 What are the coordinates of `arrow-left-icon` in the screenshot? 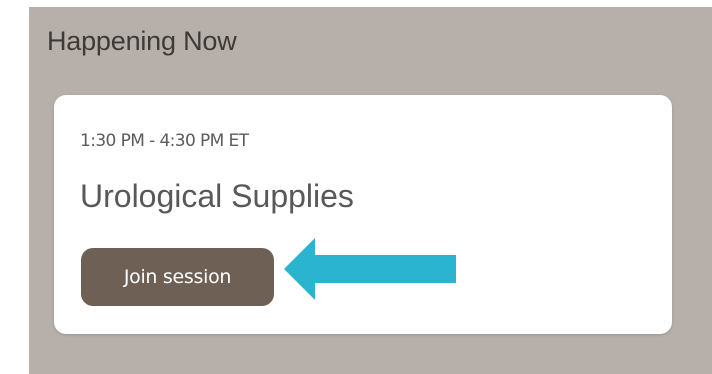 It's located at (370, 269).